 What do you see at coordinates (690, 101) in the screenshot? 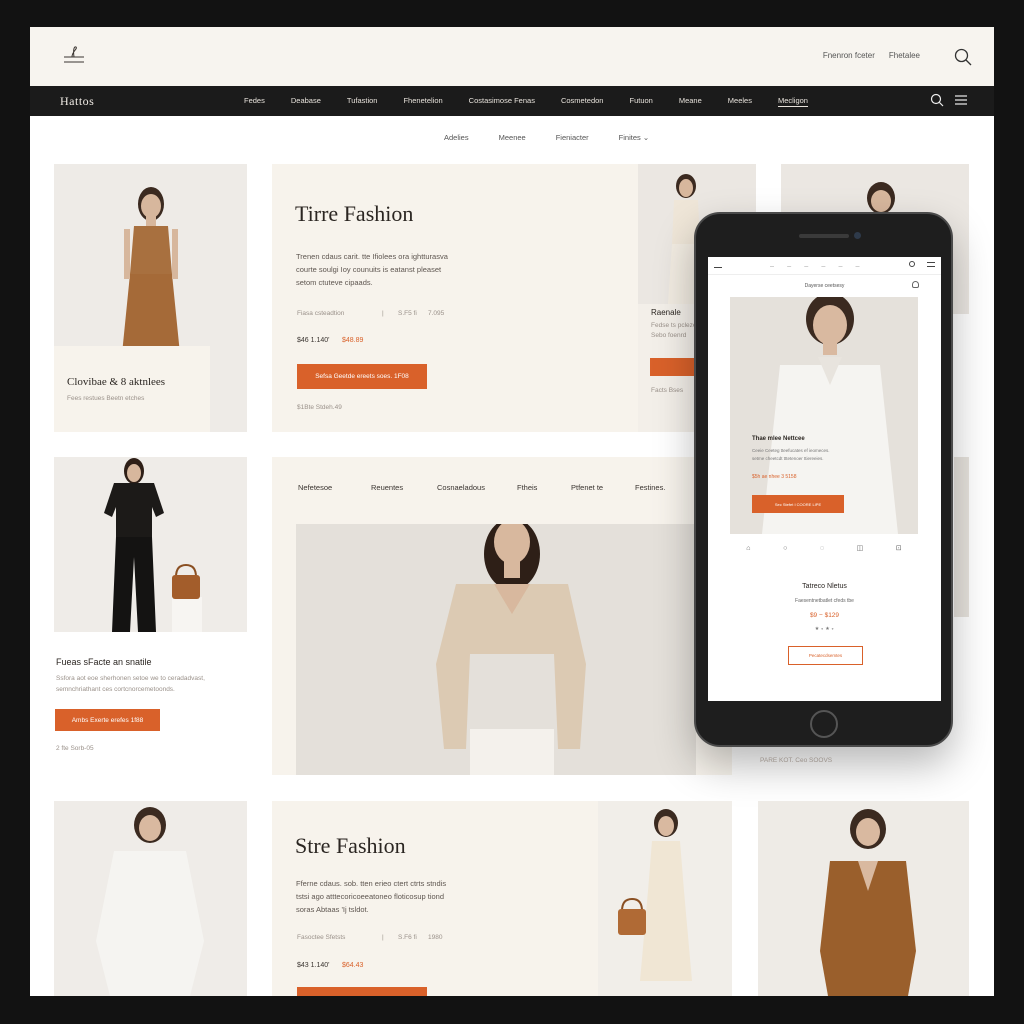
I see `nav-item: Meane` at bounding box center [690, 101].